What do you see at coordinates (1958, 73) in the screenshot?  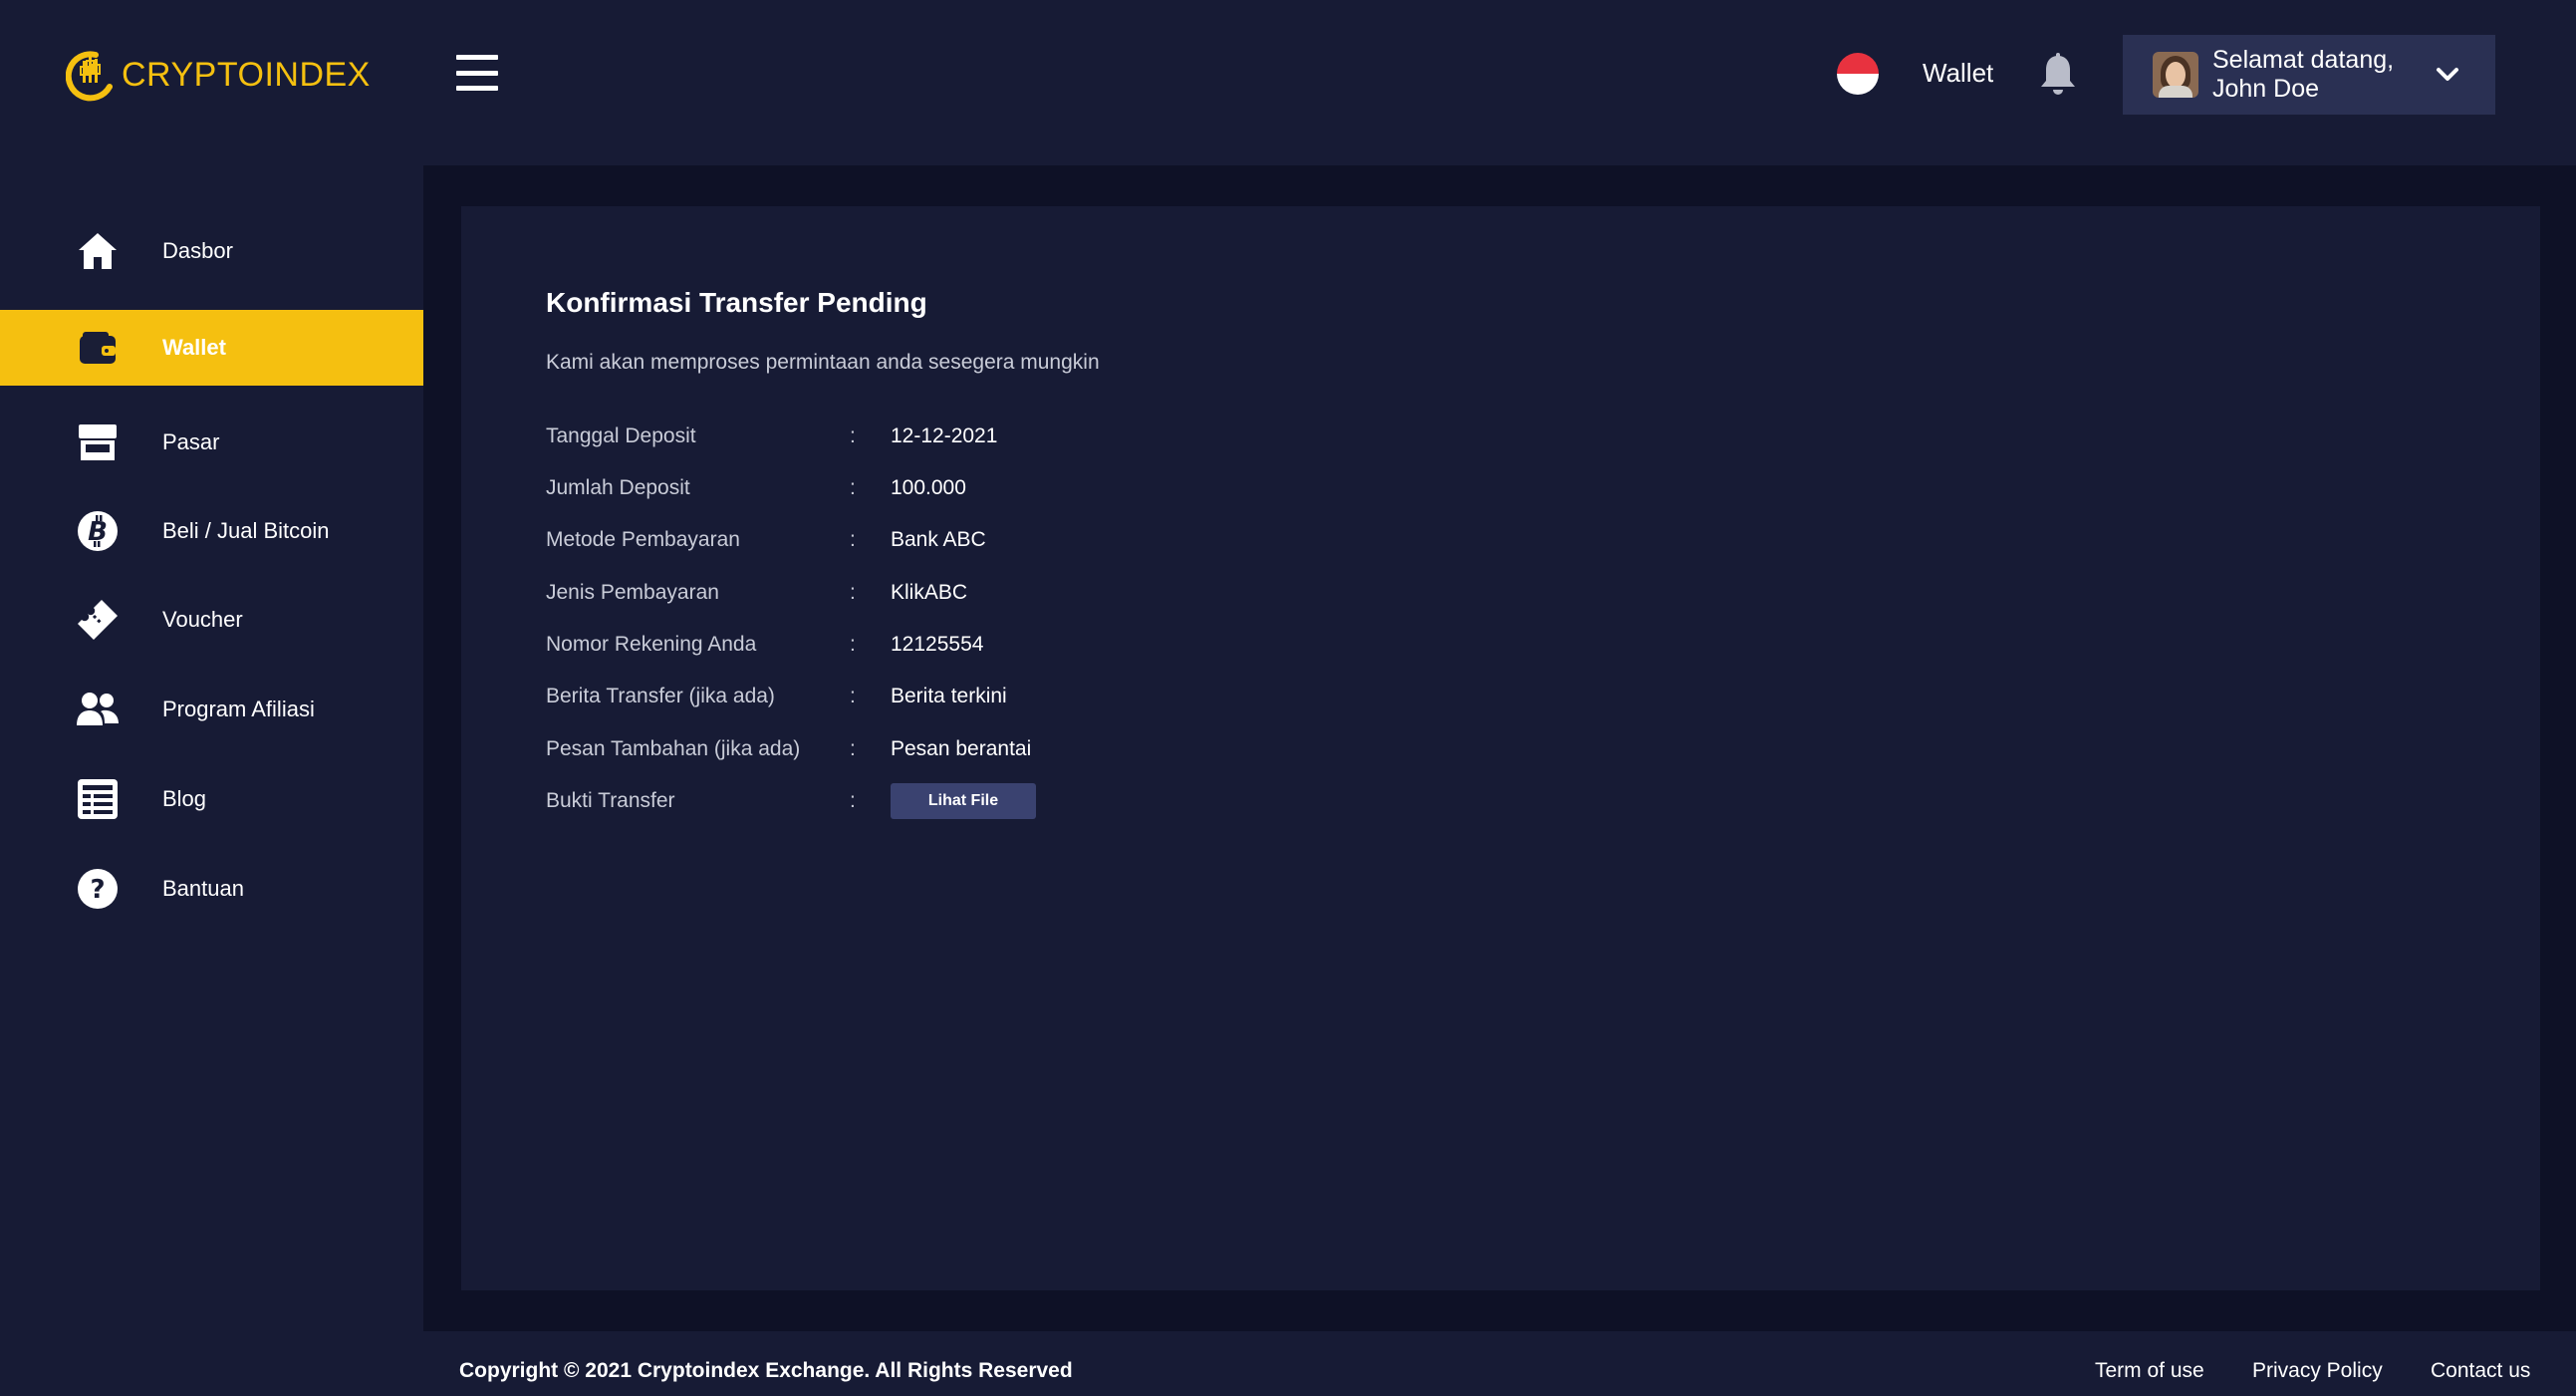 I see `header-wallet-link: Wallet` at bounding box center [1958, 73].